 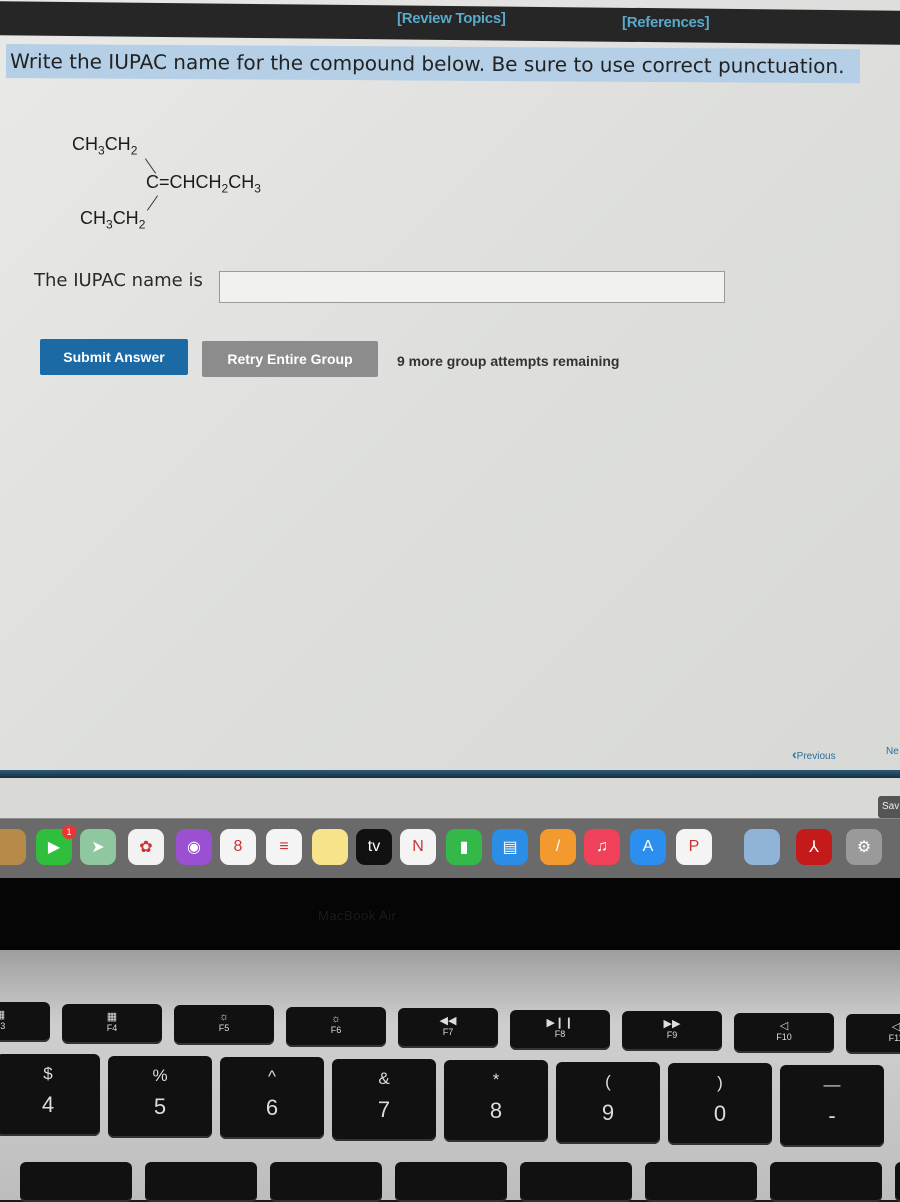 I want to click on dock-icon-app-store: A, so click(x=648, y=847).